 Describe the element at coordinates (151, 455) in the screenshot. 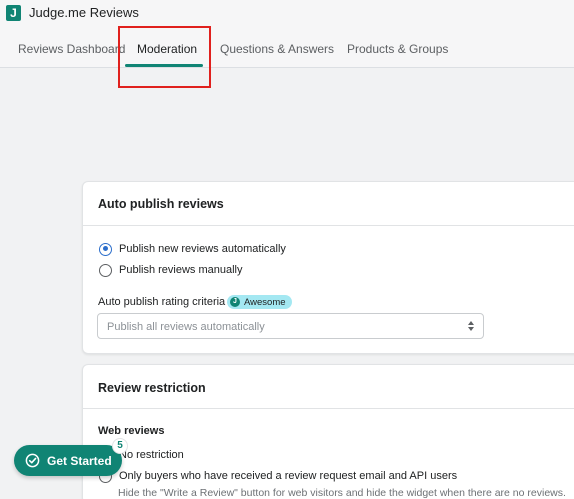

I see `radio-label: No restriction` at that location.